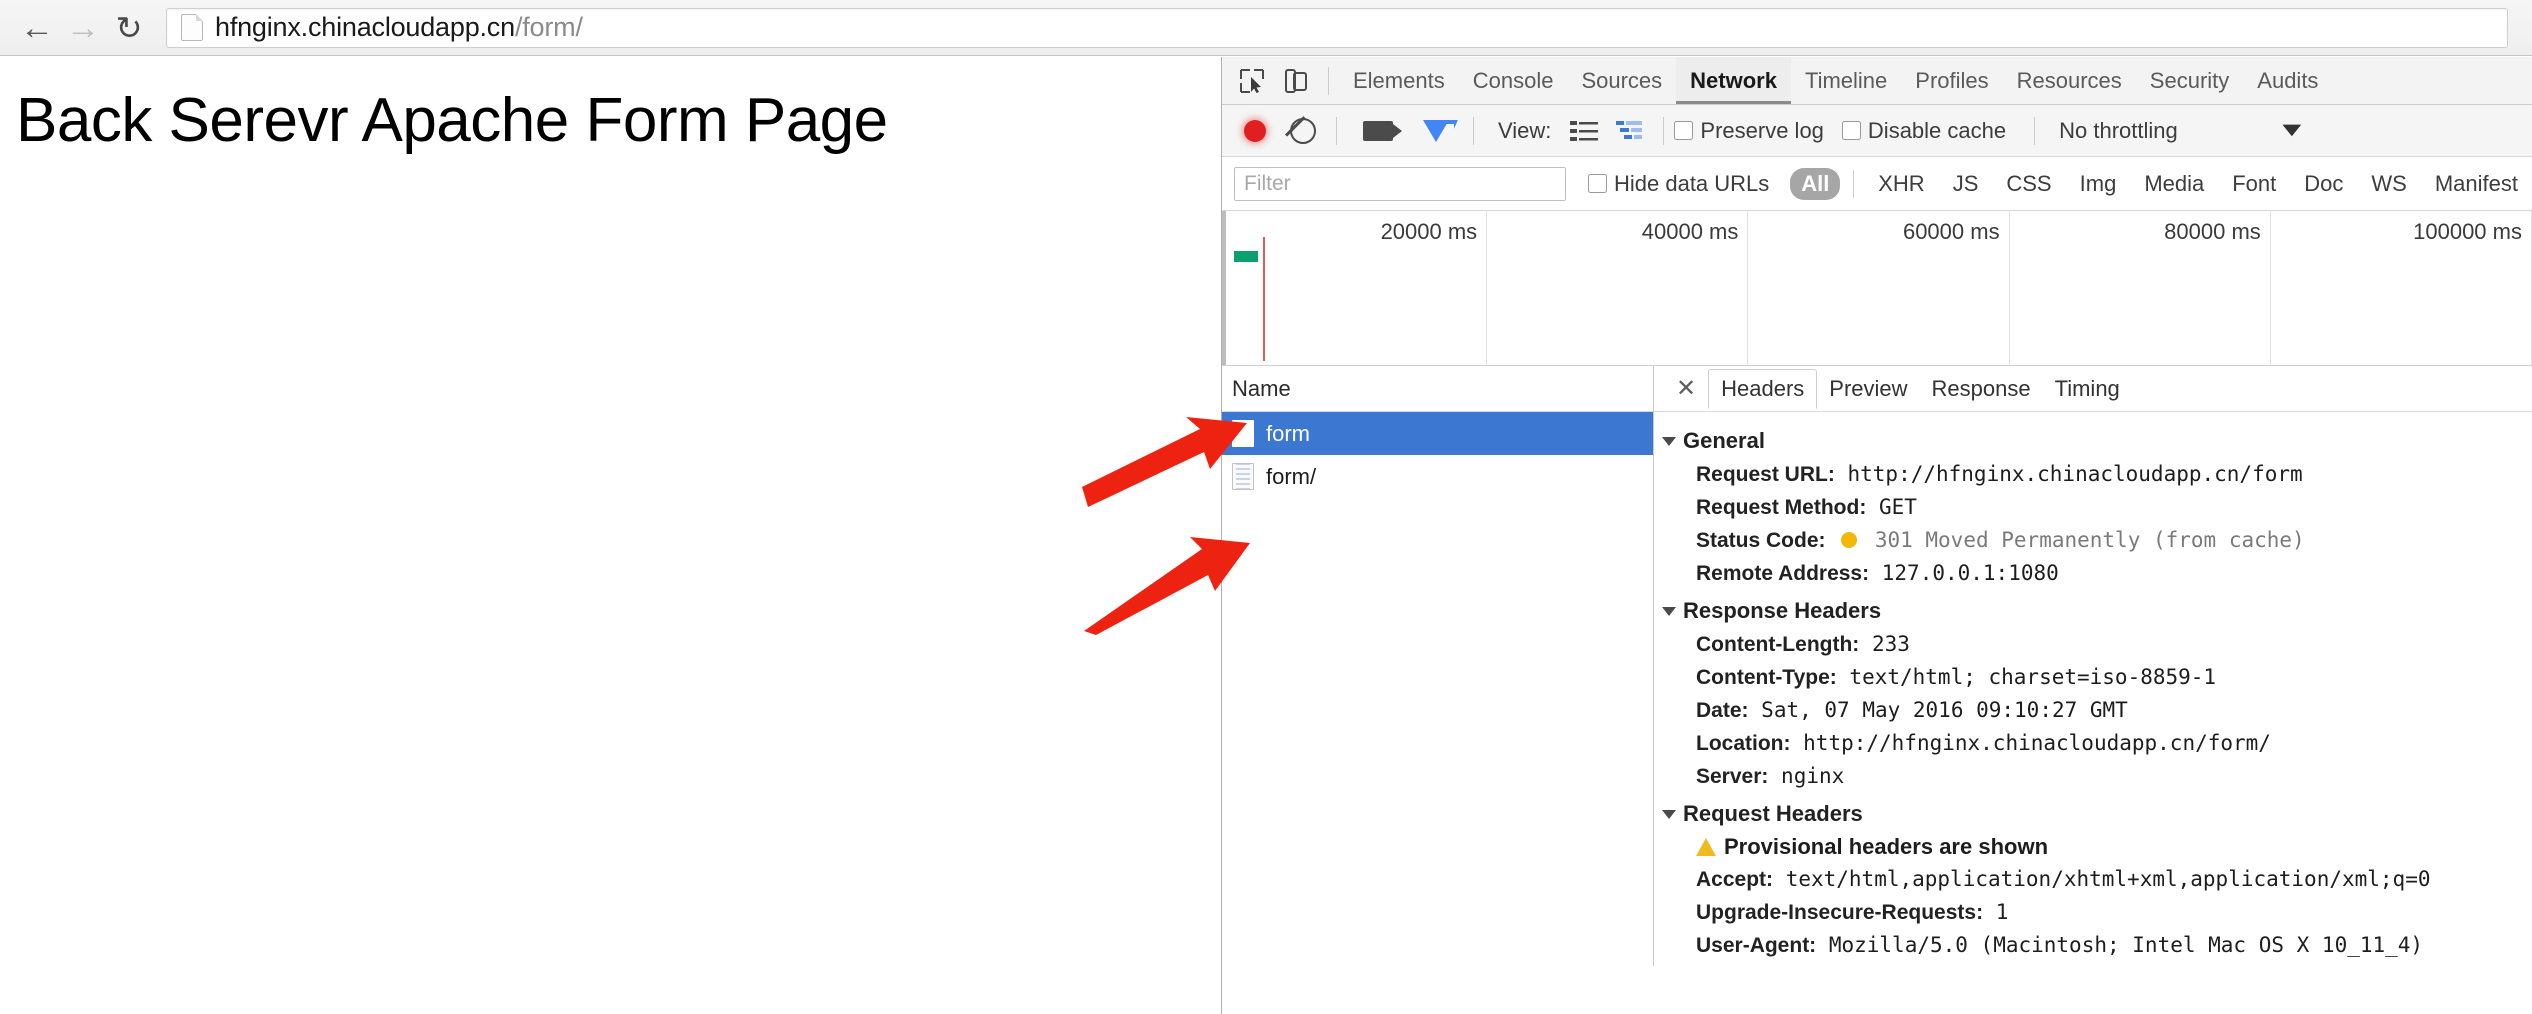  Describe the element at coordinates (2323, 184) in the screenshot. I see `type-filter-doc: Doc` at that location.